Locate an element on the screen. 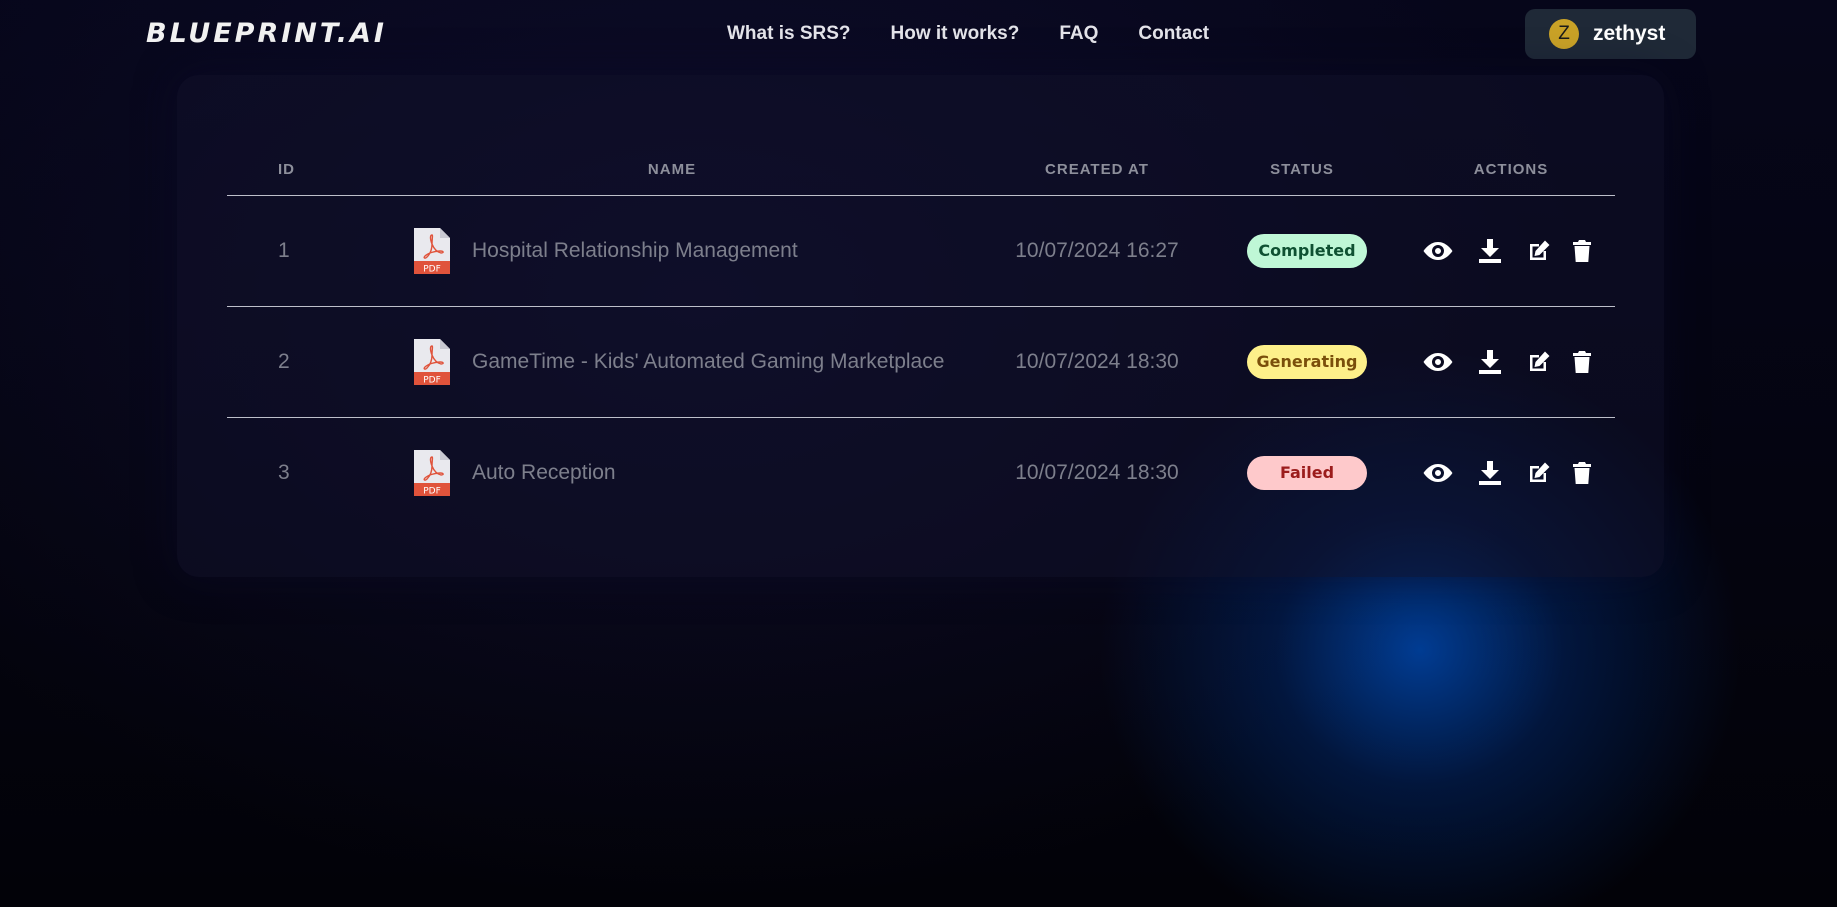 This screenshot has height=907, width=1837. column-header-status: STATUS is located at coordinates (1302, 170).